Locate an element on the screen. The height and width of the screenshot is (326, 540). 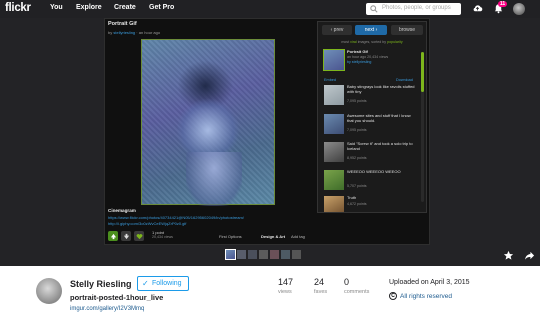
browse-button: browse is located at coordinates (407, 30).